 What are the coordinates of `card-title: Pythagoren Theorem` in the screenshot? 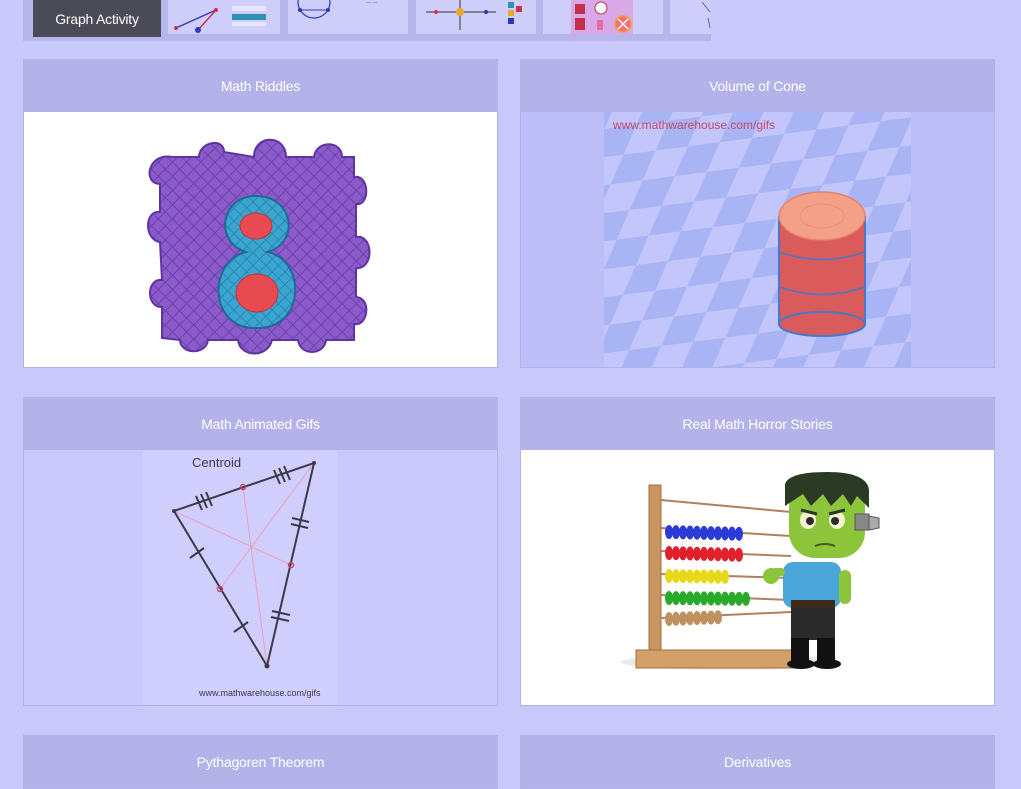 It's located at (260, 762).